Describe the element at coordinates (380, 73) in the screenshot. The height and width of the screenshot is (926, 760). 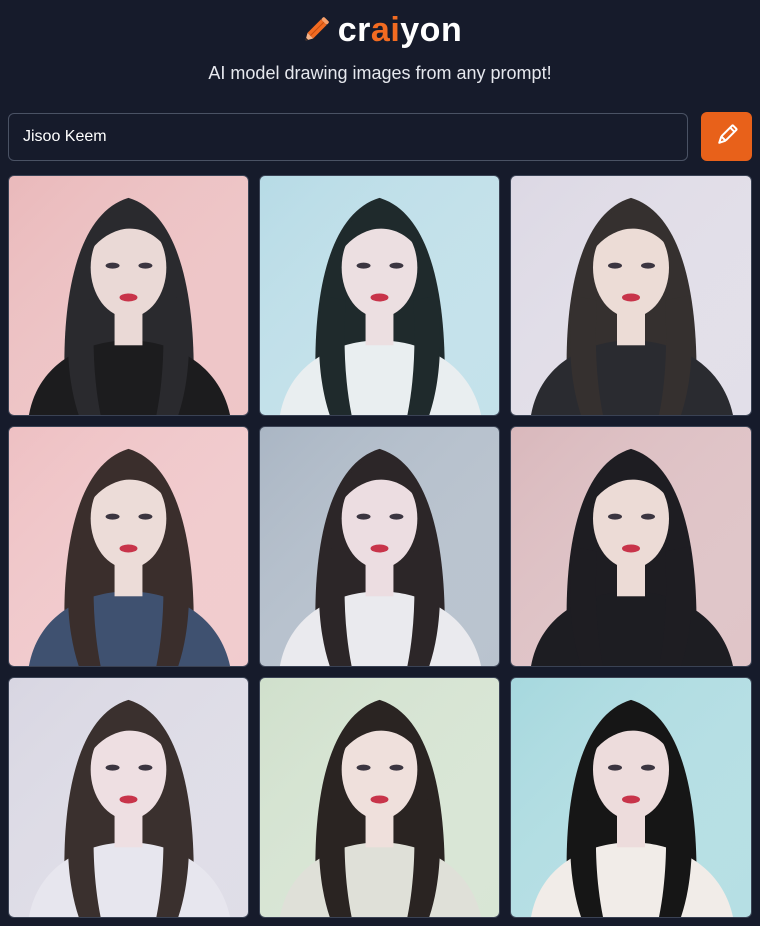
I see `tagline: AI model drawing images from any prompt!` at that location.